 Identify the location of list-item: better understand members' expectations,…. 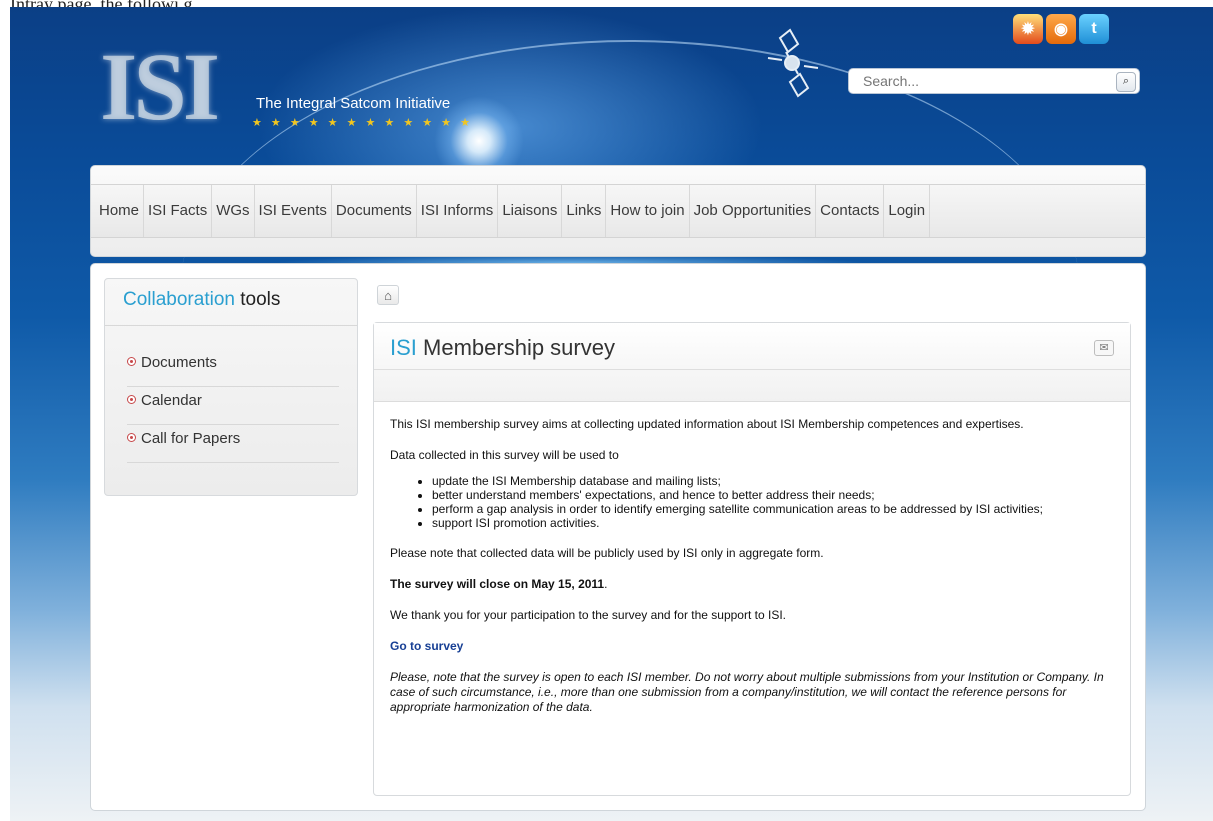
(776, 495).